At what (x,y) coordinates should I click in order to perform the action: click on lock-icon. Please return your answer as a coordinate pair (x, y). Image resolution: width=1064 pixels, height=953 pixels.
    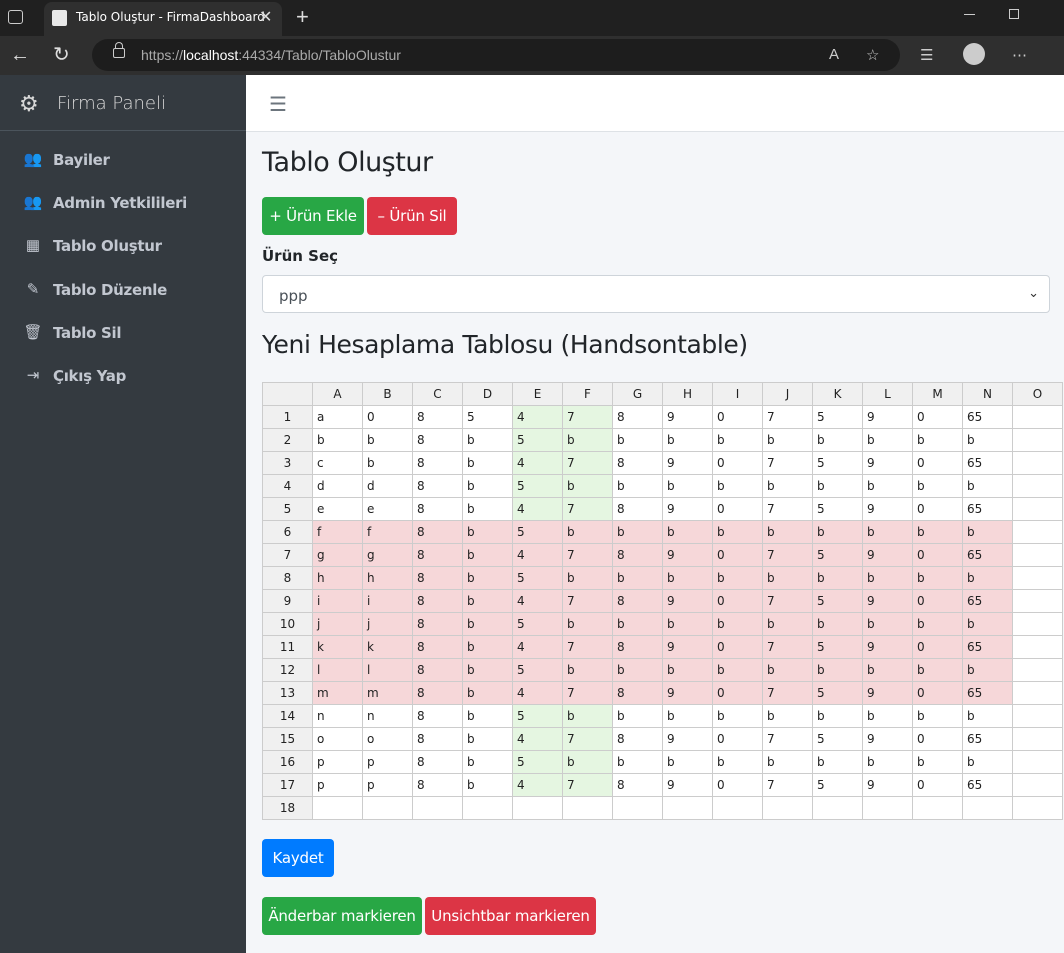
    Looking at the image, I should click on (119, 50).